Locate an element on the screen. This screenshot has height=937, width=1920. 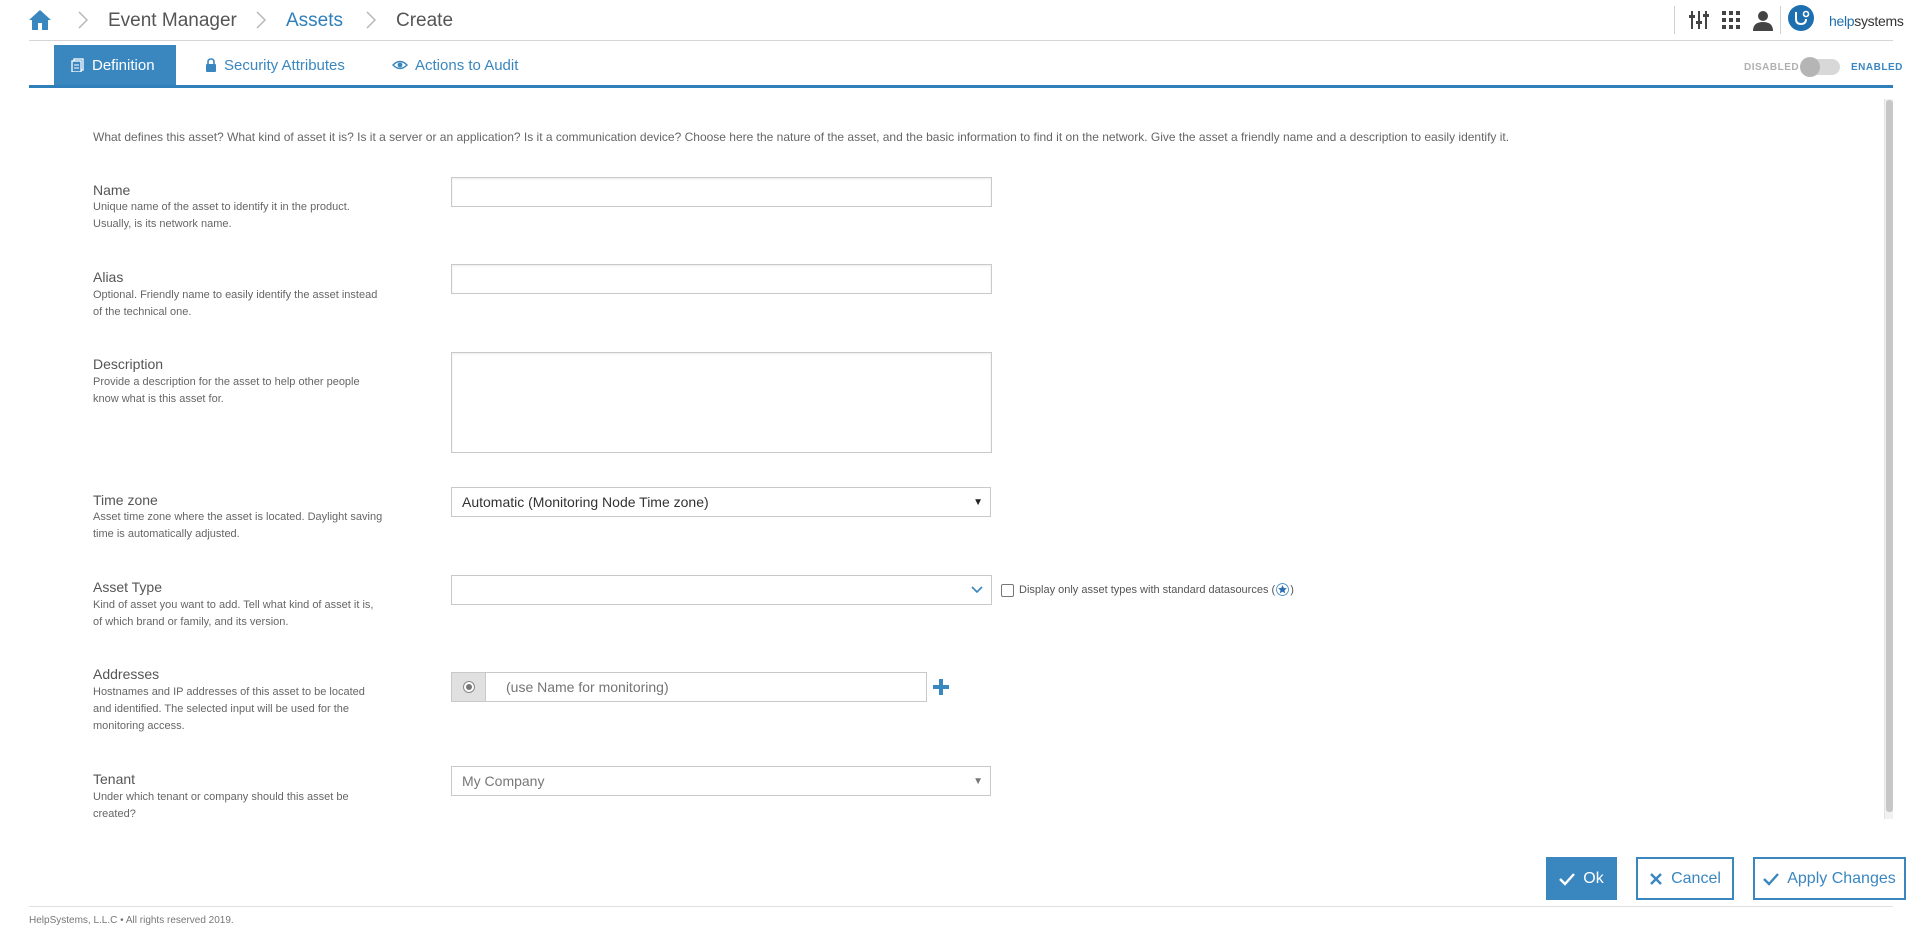
chevron-down-icon is located at coordinates (977, 590).